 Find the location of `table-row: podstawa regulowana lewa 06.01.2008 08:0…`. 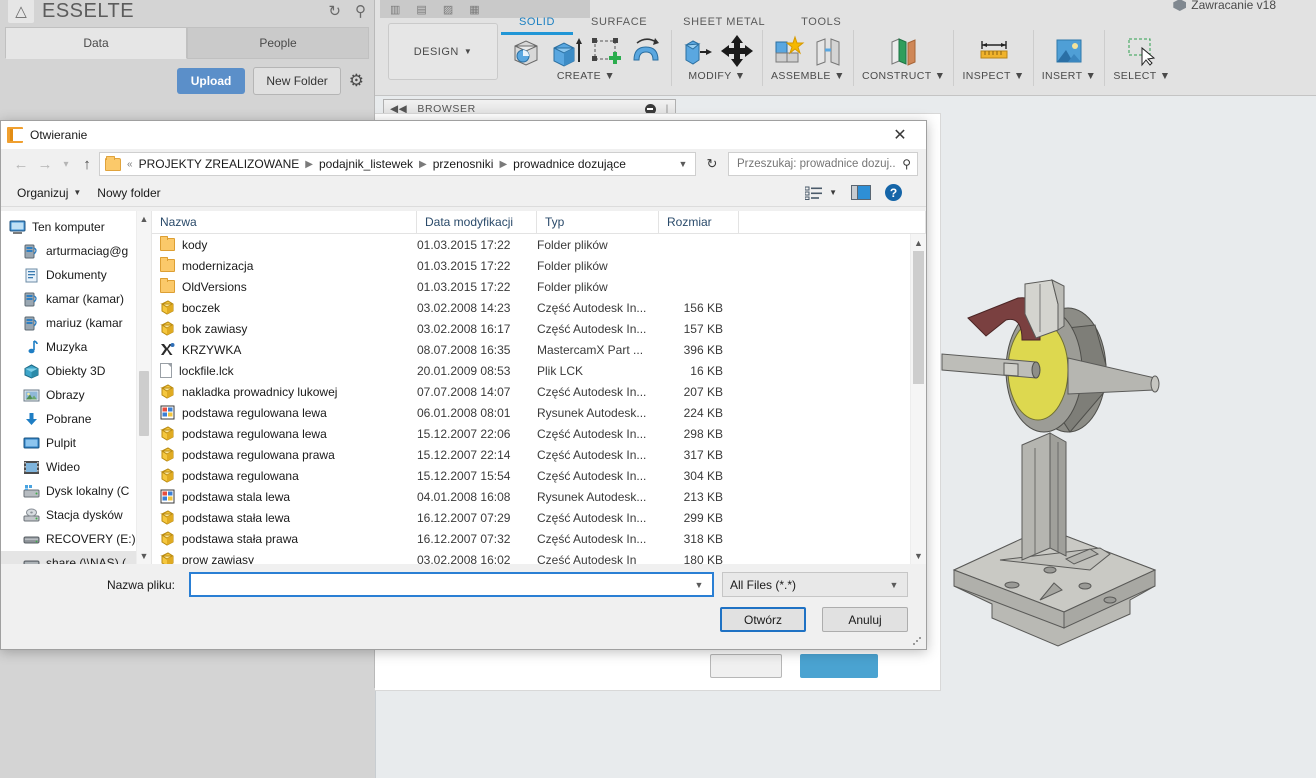

table-row: podstawa regulowana lewa 06.01.2008 08:0… is located at coordinates (531, 412).